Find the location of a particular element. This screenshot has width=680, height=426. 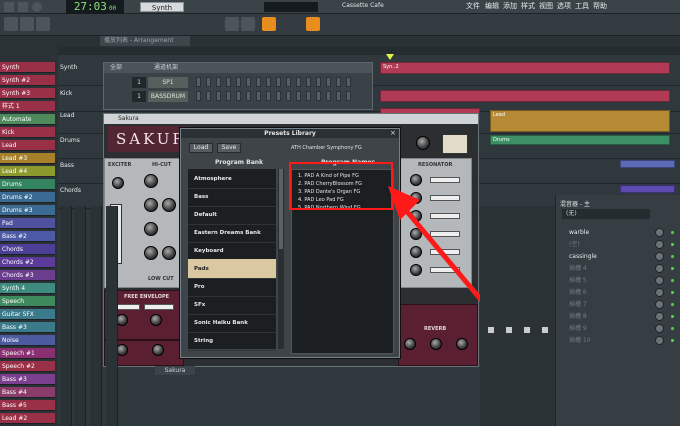

mixer-slot: 插槽 5 is located at coordinates (618, 280).